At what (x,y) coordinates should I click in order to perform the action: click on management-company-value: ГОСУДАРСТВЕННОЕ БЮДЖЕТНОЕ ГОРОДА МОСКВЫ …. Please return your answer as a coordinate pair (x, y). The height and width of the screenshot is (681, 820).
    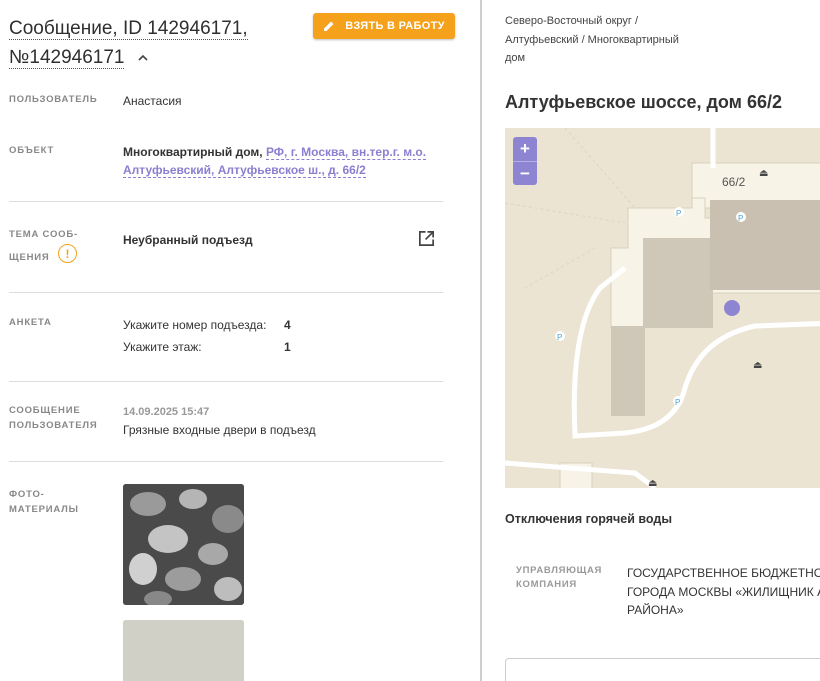
    Looking at the image, I should click on (723, 592).